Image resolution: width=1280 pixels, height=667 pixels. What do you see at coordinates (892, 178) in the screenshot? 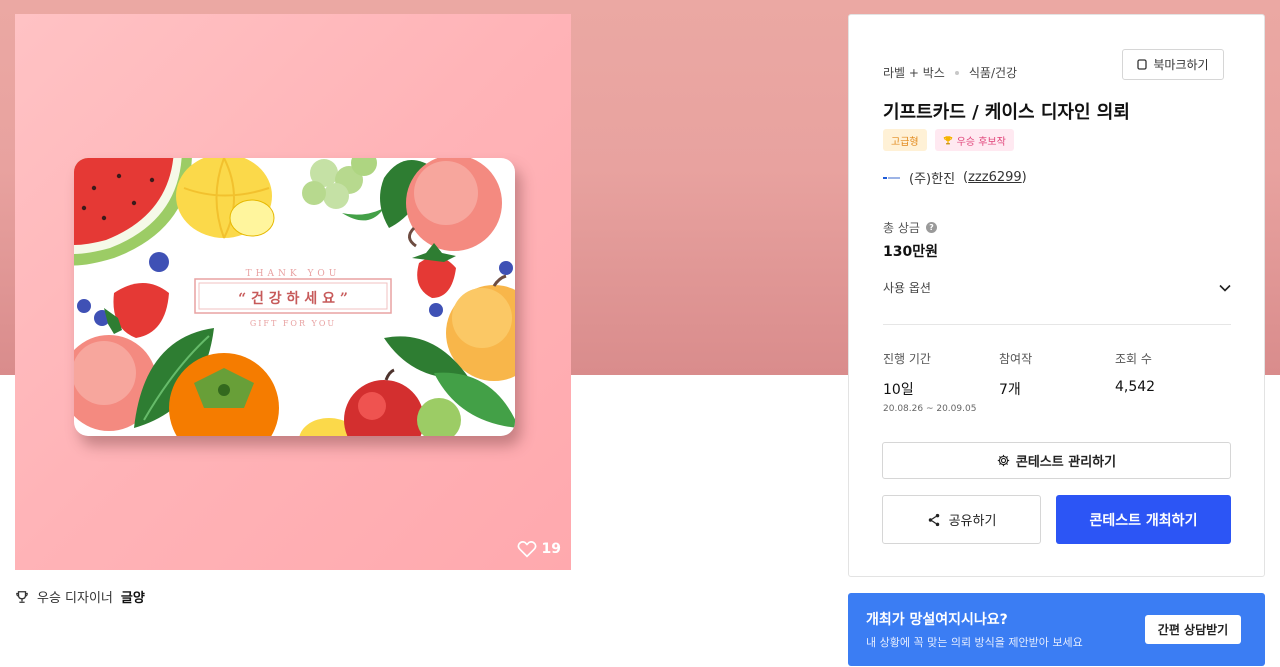
I see `company-logo-icon` at bounding box center [892, 178].